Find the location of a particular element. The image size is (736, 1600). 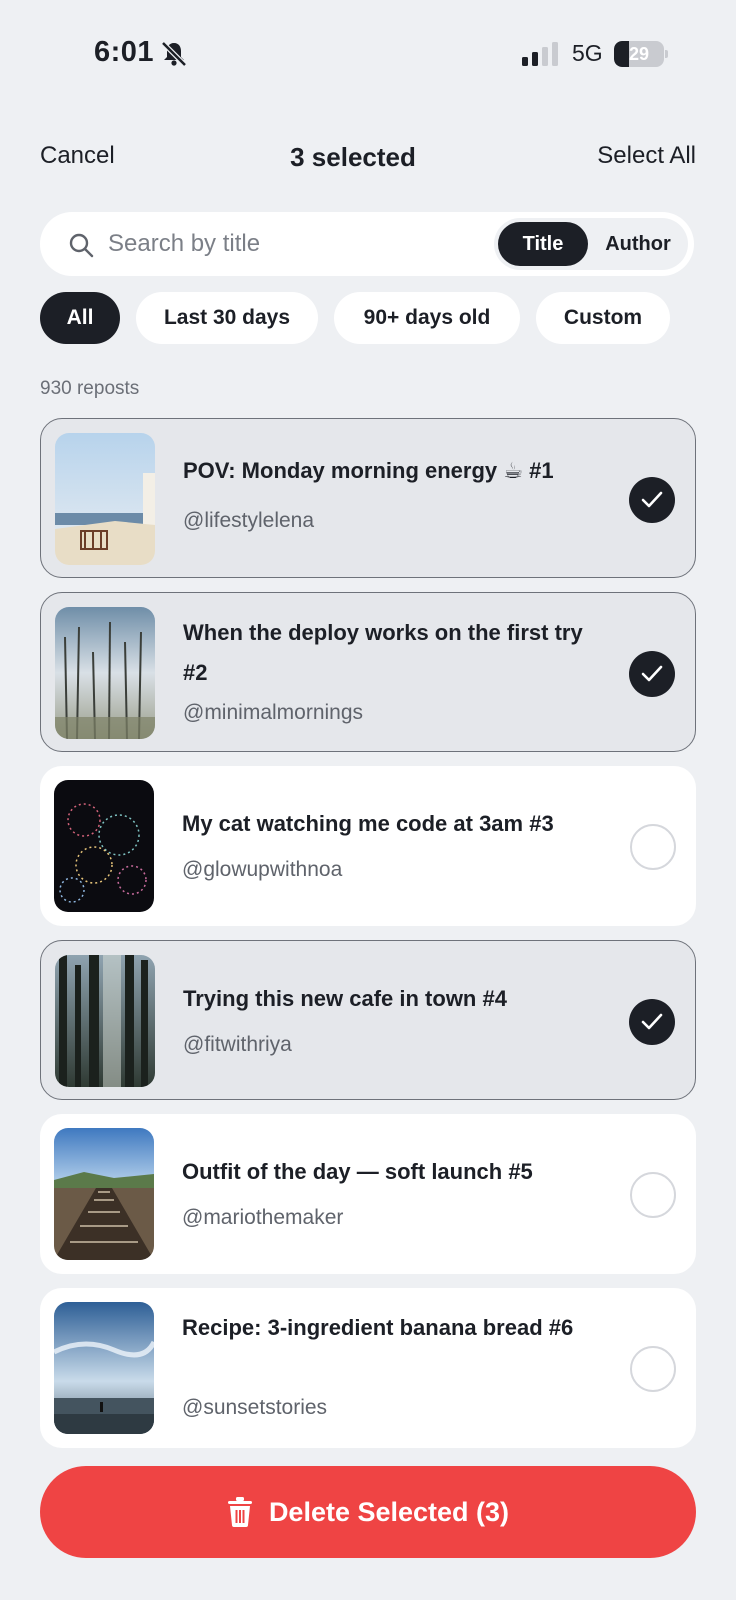

search-mode-toggle: Title Author is located at coordinates (591, 244).